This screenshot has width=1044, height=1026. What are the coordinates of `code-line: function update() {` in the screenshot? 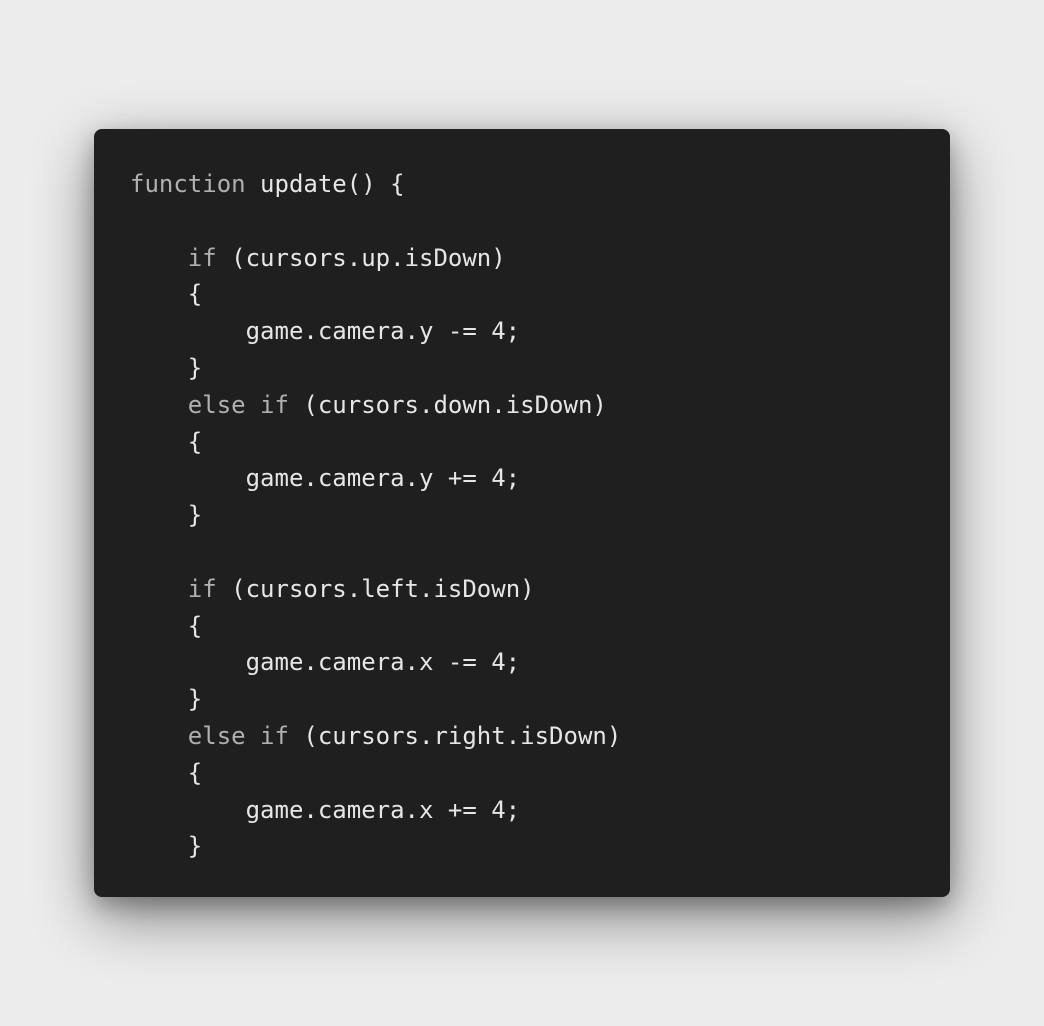 It's located at (375, 184).